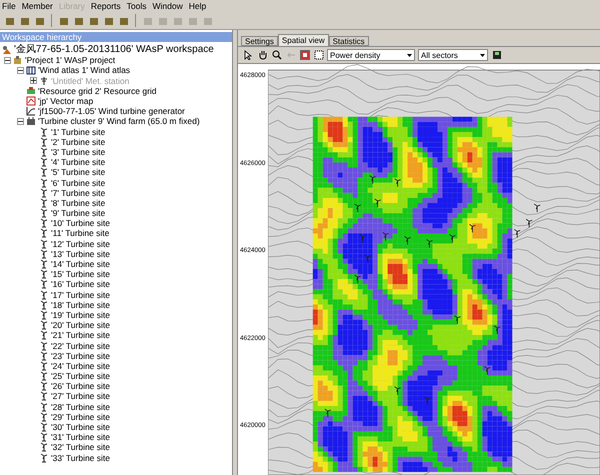 This screenshot has height=475, width=600. What do you see at coordinates (9, 6) in the screenshot?
I see `menu-item: File` at bounding box center [9, 6].